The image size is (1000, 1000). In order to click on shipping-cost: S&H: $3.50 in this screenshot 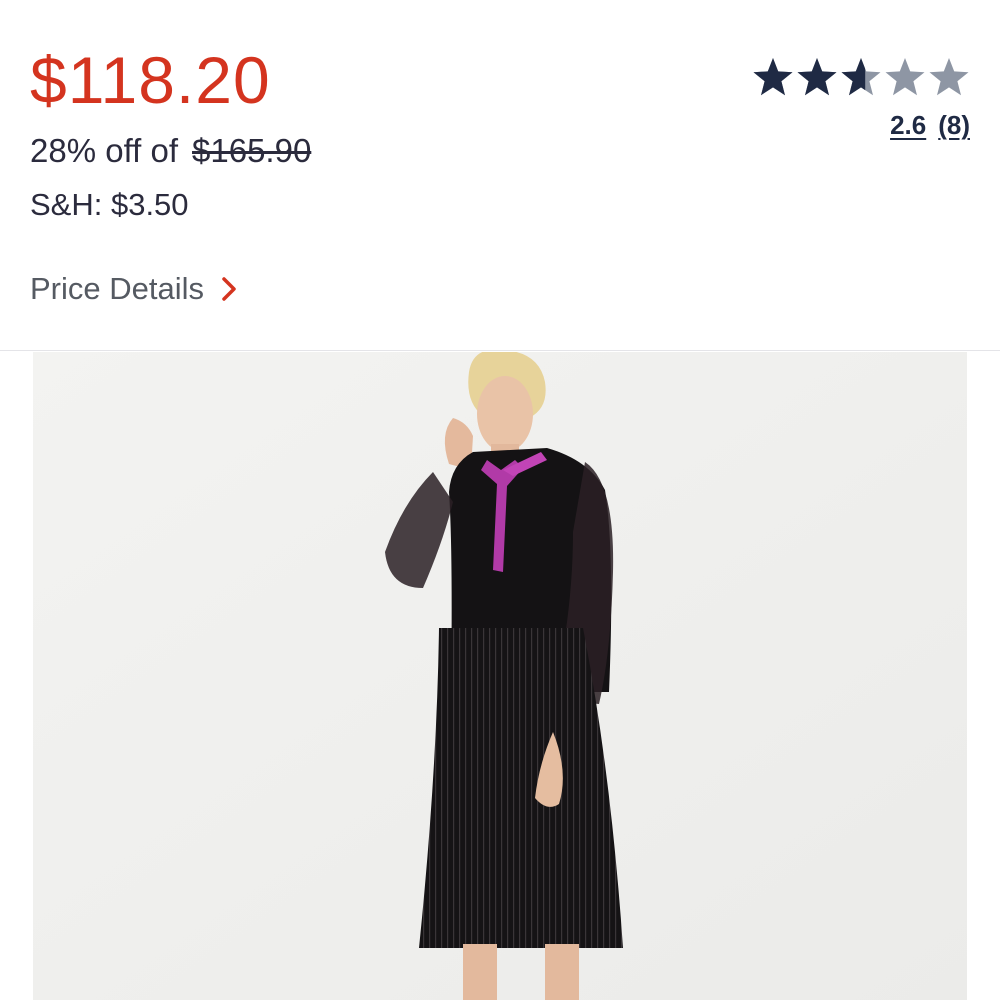, I will do `click(109, 204)`.